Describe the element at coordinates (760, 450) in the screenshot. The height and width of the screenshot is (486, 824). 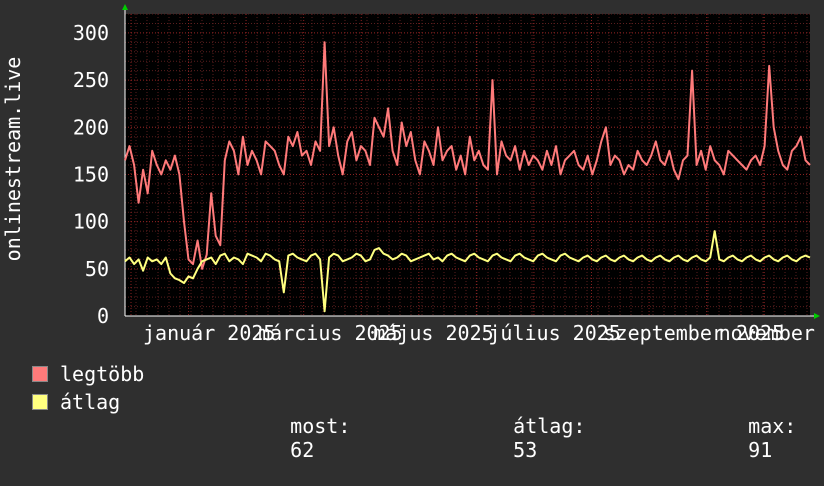
I see `stat-max-value: 91` at that location.